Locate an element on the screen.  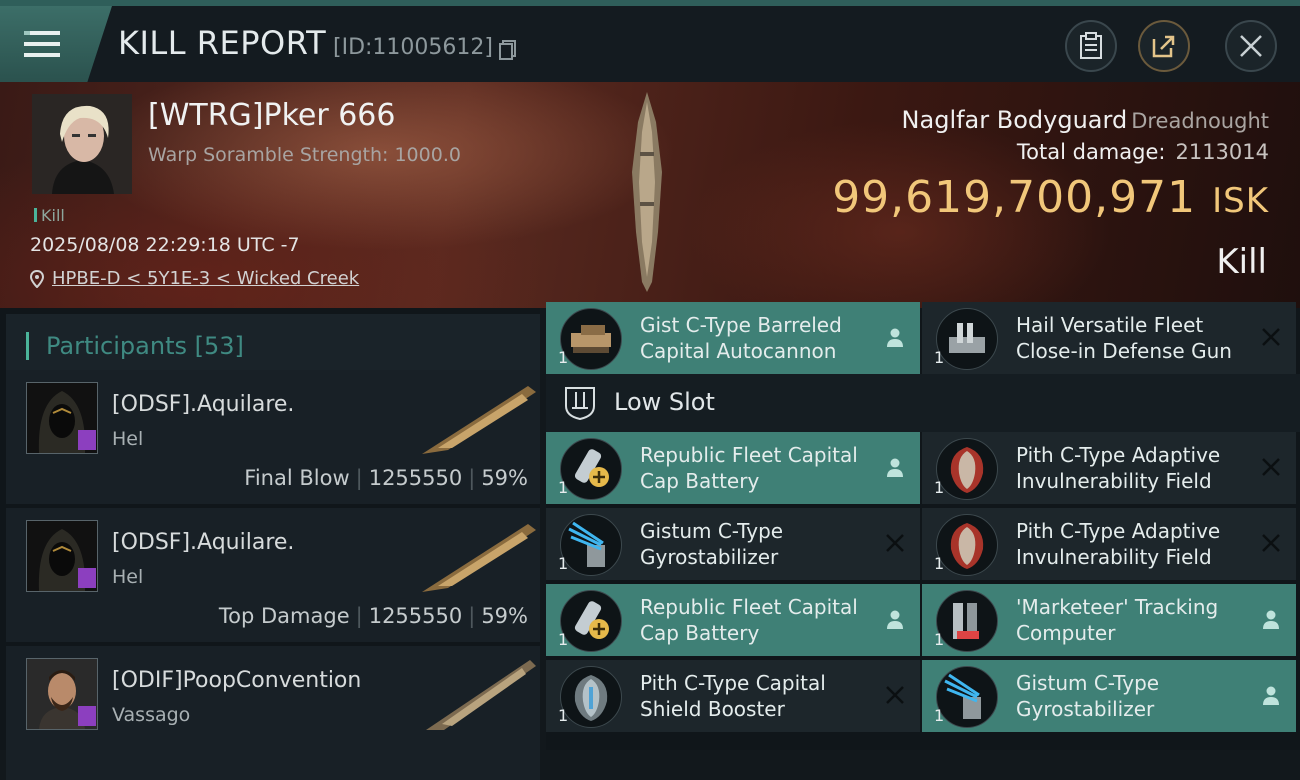
character-portrait-image is located at coordinates (82, 144).